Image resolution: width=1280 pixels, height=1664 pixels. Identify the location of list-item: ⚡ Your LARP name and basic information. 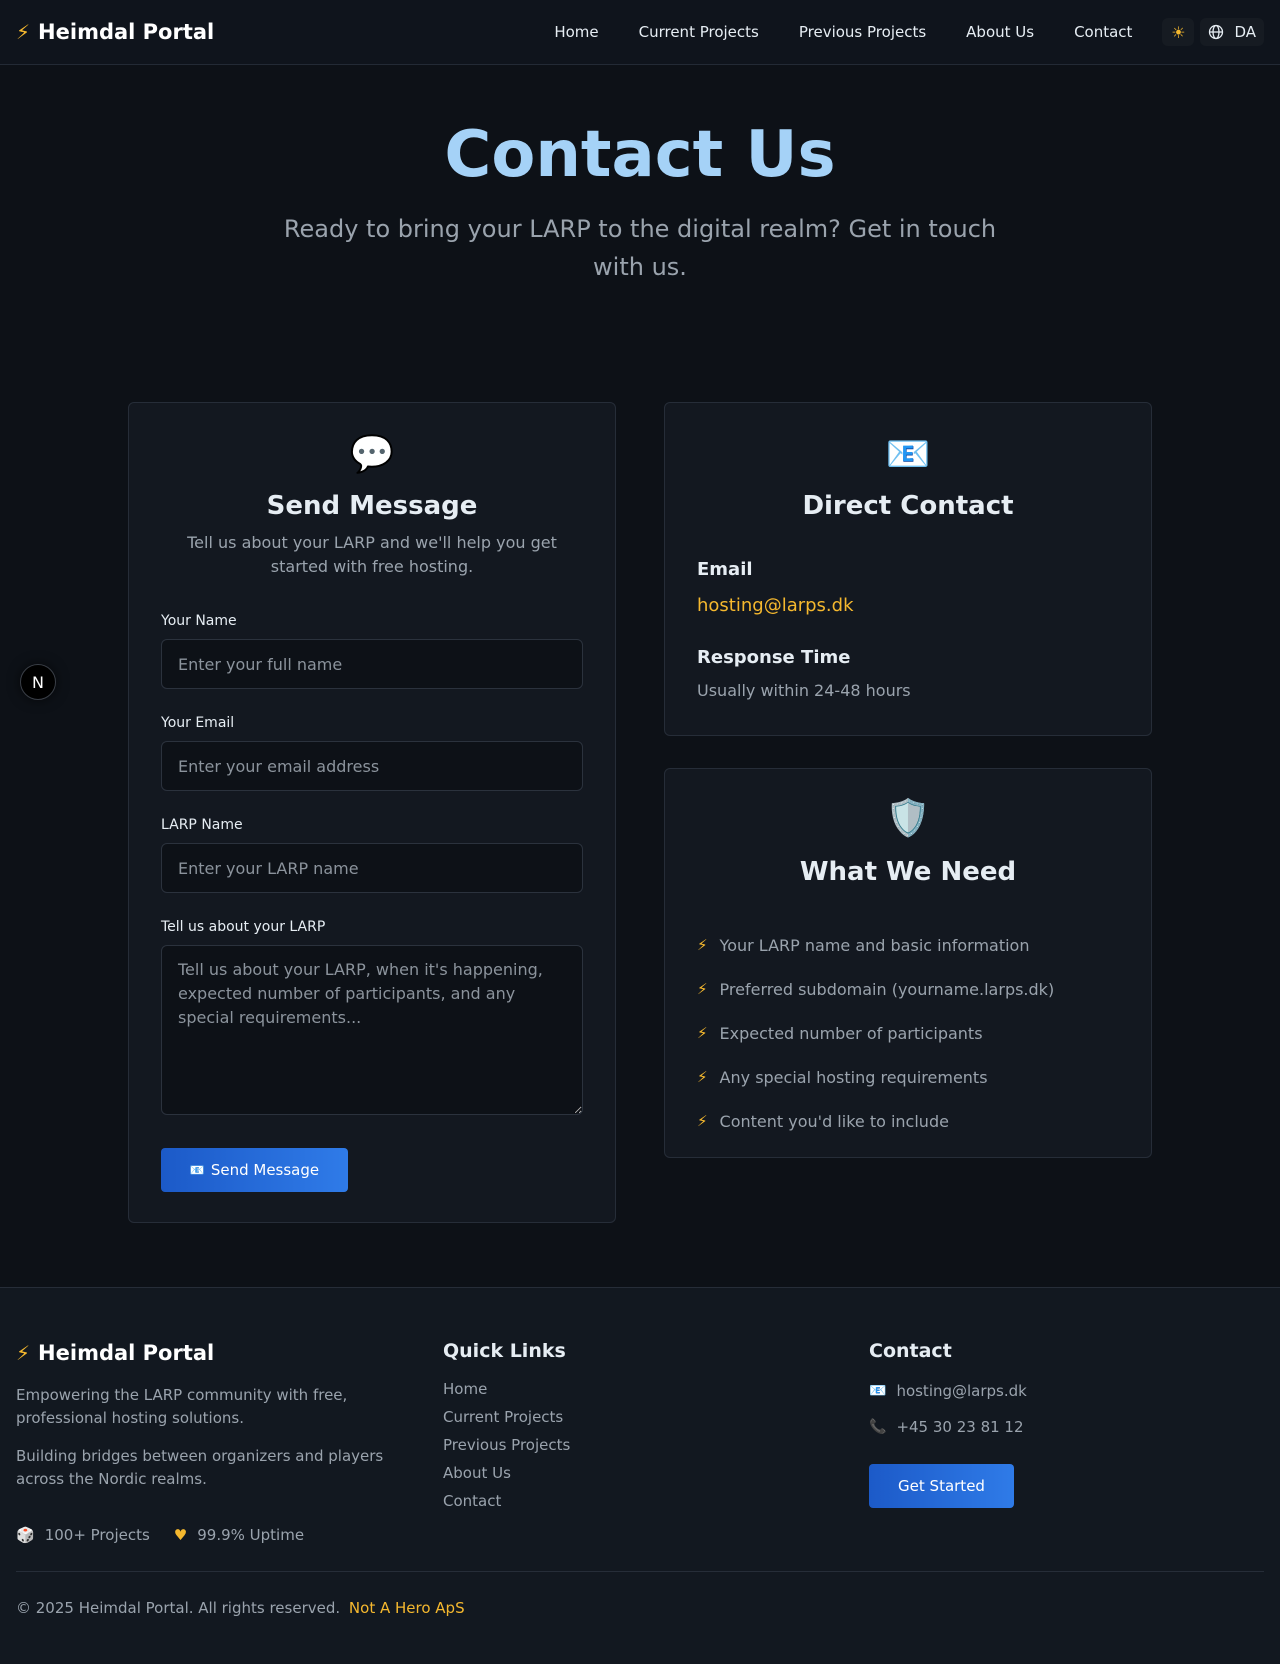
(875, 945).